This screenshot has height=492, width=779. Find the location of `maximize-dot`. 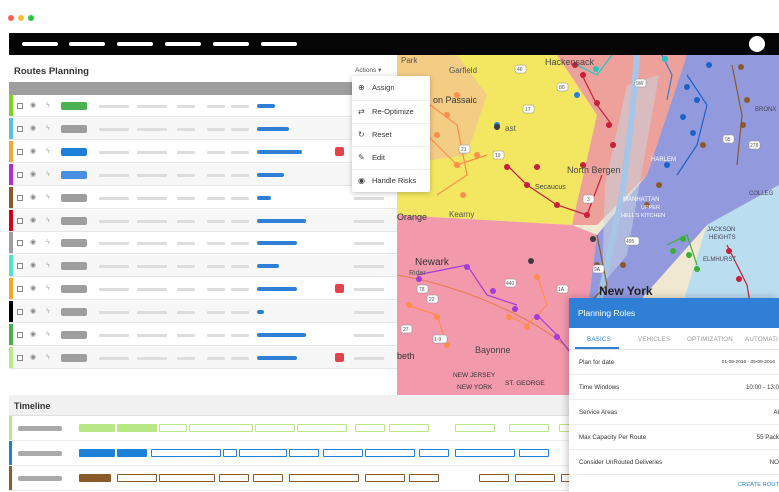

maximize-dot is located at coordinates (31, 18).